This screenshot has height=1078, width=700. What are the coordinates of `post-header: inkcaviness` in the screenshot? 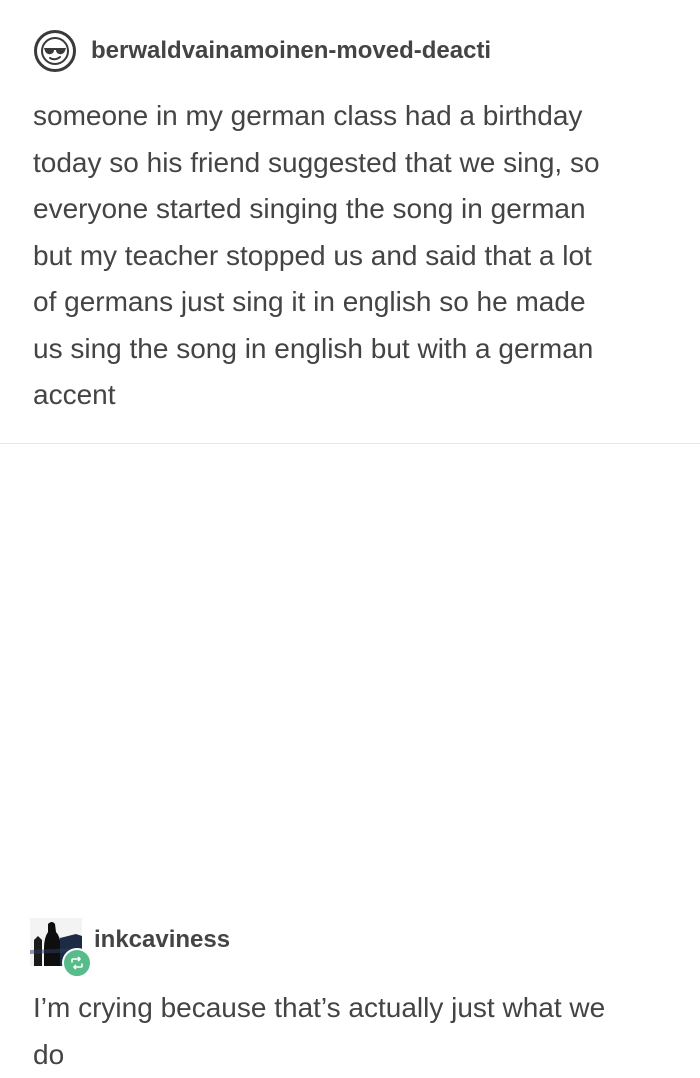 It's located at (130, 948).